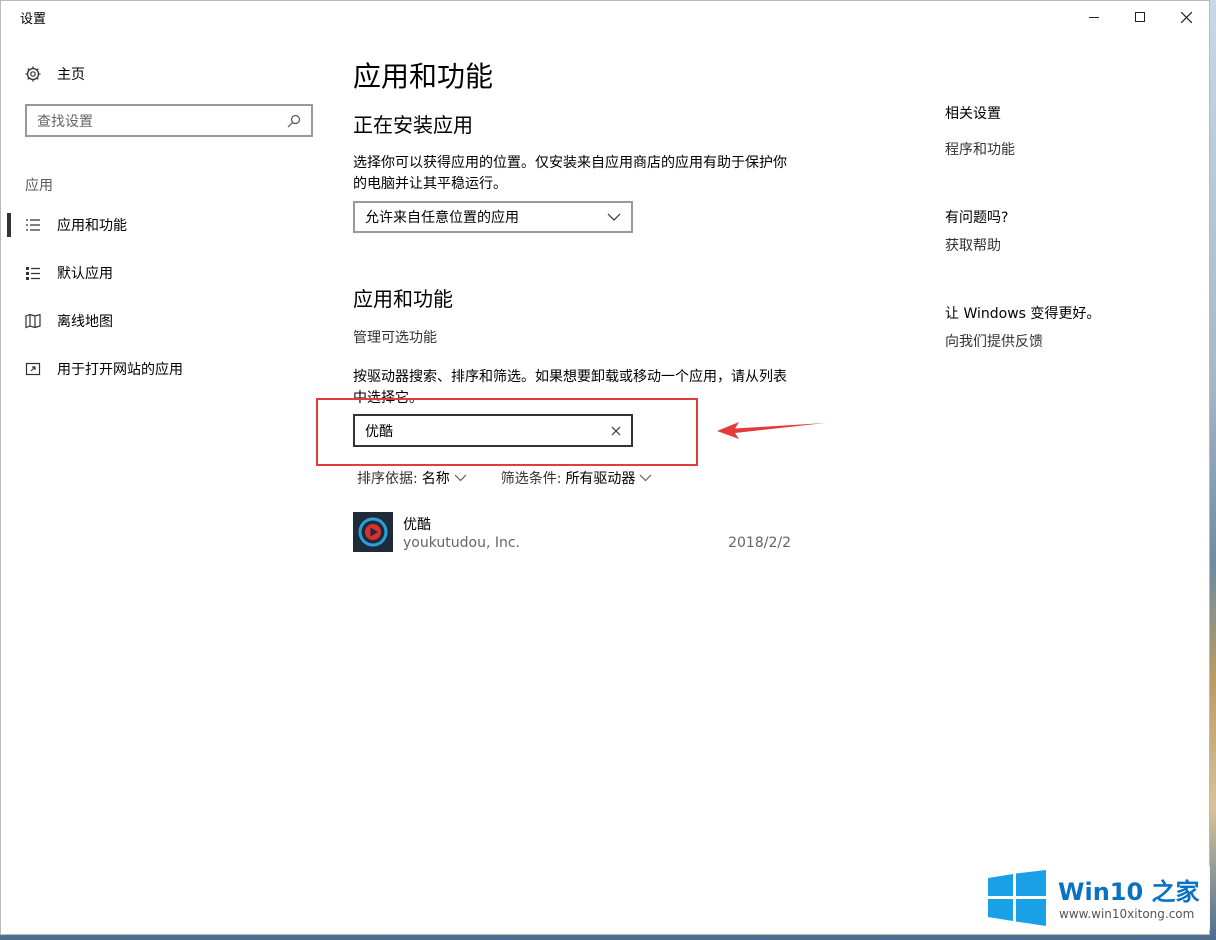 Image resolution: width=1216 pixels, height=940 pixels. What do you see at coordinates (413, 125) in the screenshot?
I see `install-heading: 正在安装应用` at bounding box center [413, 125].